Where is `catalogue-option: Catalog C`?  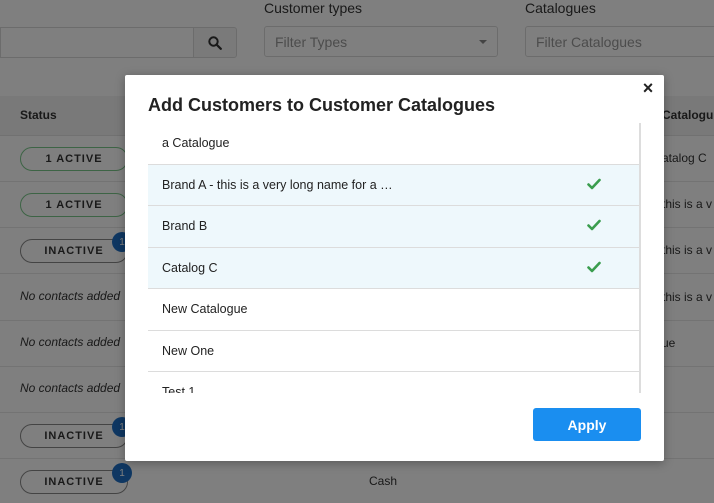
catalogue-option: Catalog C is located at coordinates (393, 268).